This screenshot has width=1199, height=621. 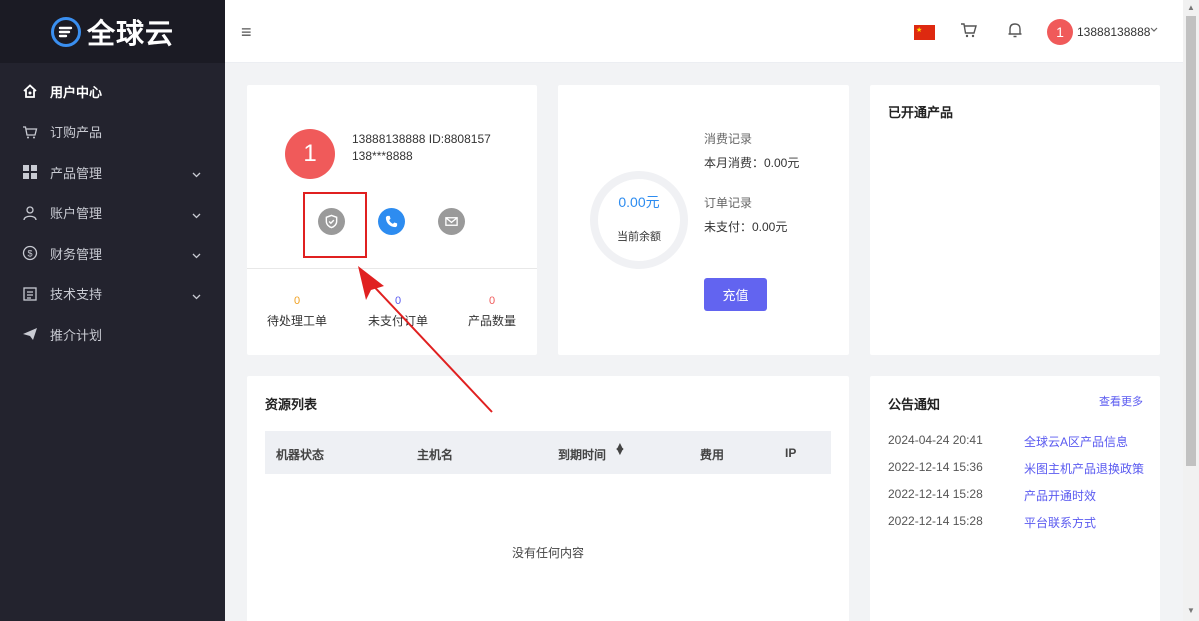 What do you see at coordinates (547, 553) in the screenshot?
I see `empty-state-text: 没有任何内容` at bounding box center [547, 553].